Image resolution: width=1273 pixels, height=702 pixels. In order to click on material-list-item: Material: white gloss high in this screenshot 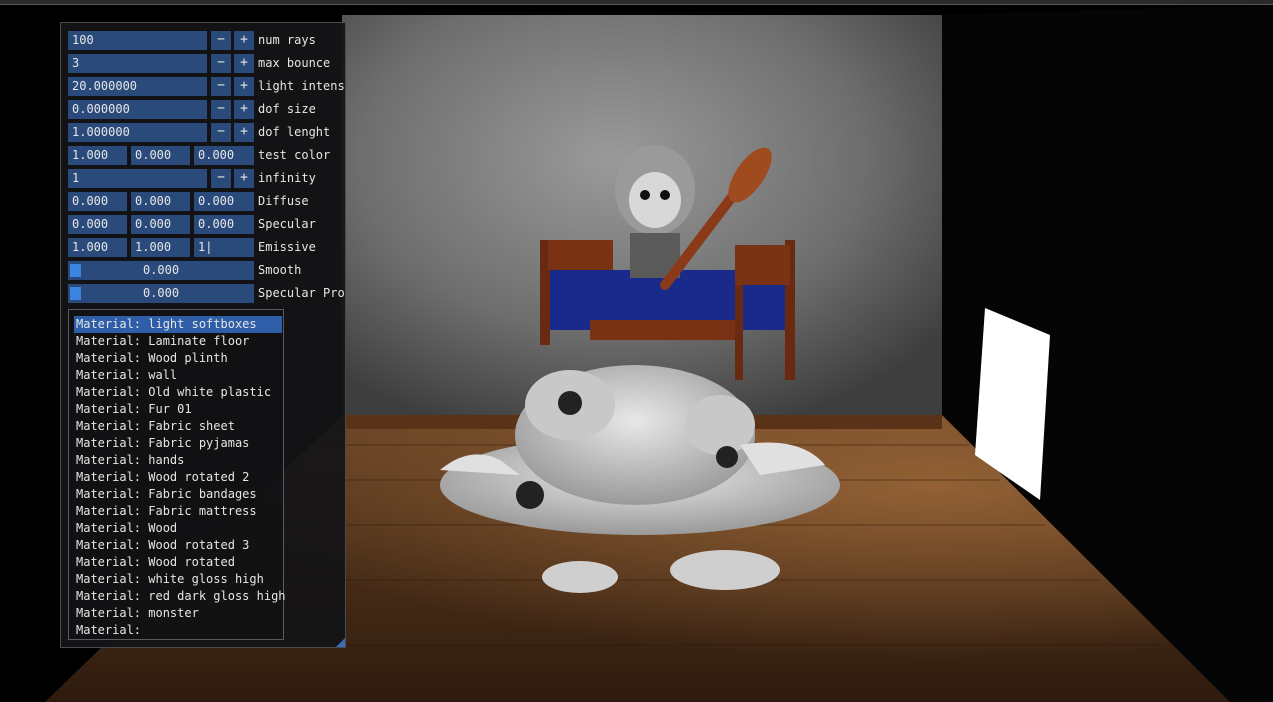, I will do `click(178, 579)`.